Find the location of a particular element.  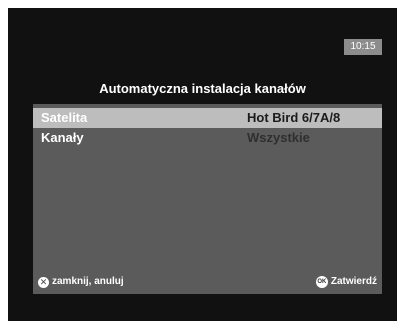

clock-badge: 10:15 is located at coordinates (363, 47).